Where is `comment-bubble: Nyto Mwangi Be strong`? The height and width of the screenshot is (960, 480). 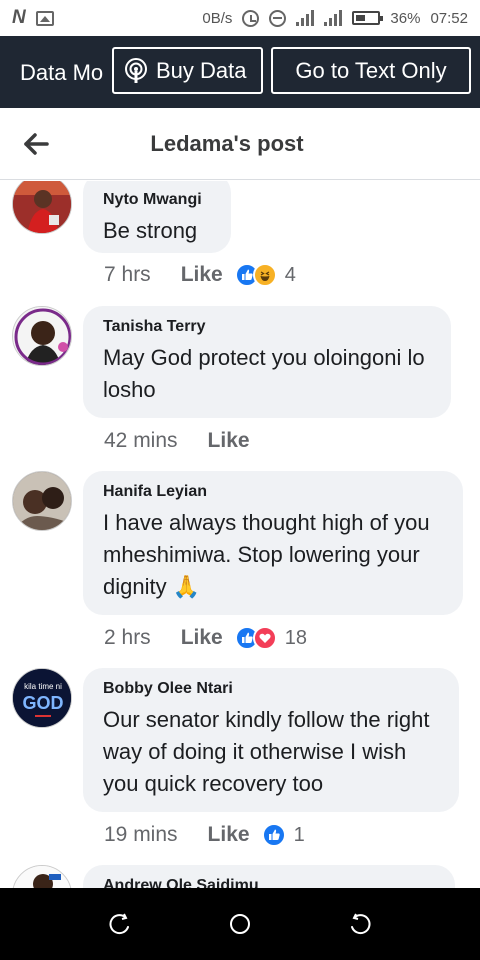 comment-bubble: Nyto Mwangi Be strong is located at coordinates (157, 217).